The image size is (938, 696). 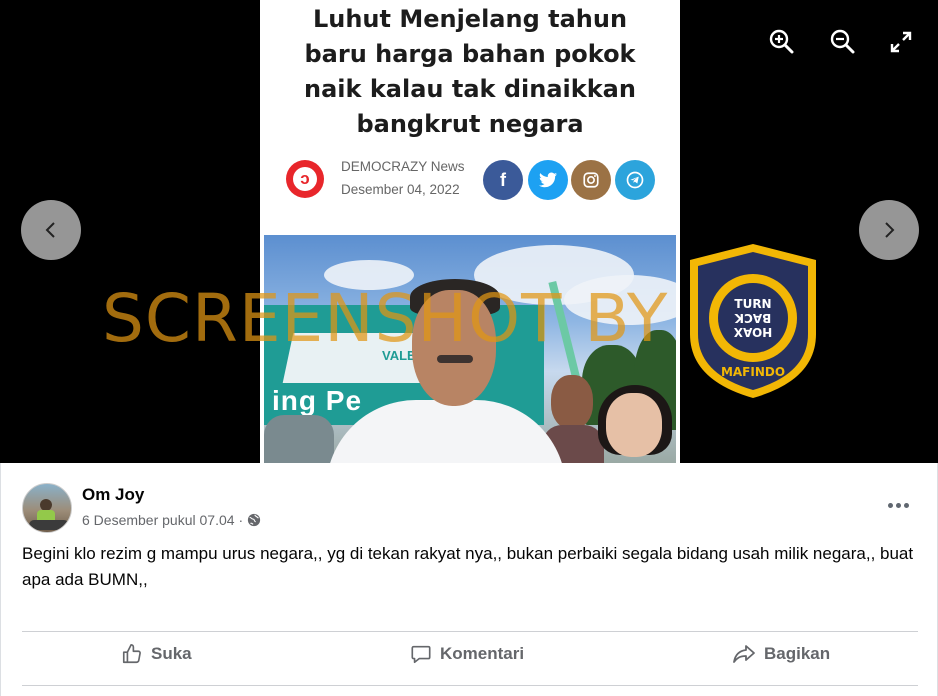 I want to click on mafindo-badge: TURN BACK HOAX MAFINDO, so click(x=753, y=321).